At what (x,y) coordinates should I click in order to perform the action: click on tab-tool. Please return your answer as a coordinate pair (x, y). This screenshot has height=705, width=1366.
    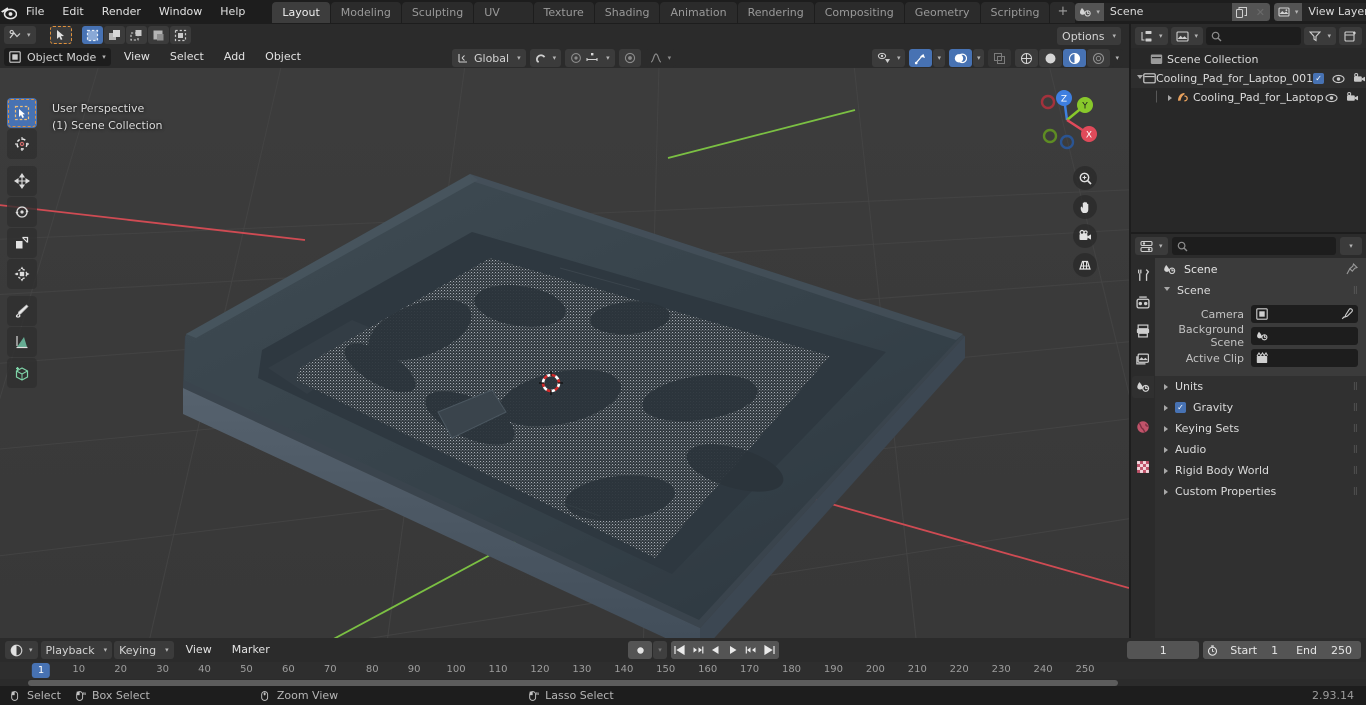
    Looking at the image, I should click on (1143, 275).